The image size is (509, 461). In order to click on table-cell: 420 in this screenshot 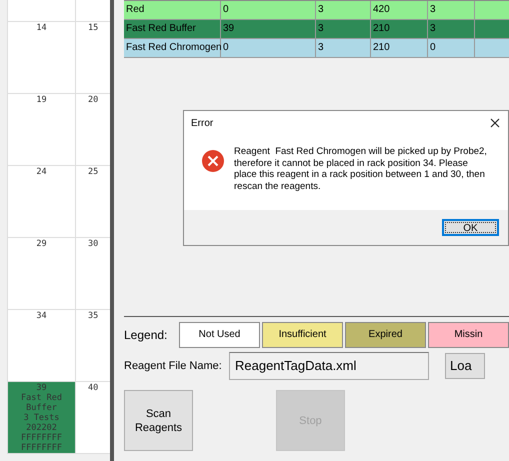, I will do `click(399, 10)`.